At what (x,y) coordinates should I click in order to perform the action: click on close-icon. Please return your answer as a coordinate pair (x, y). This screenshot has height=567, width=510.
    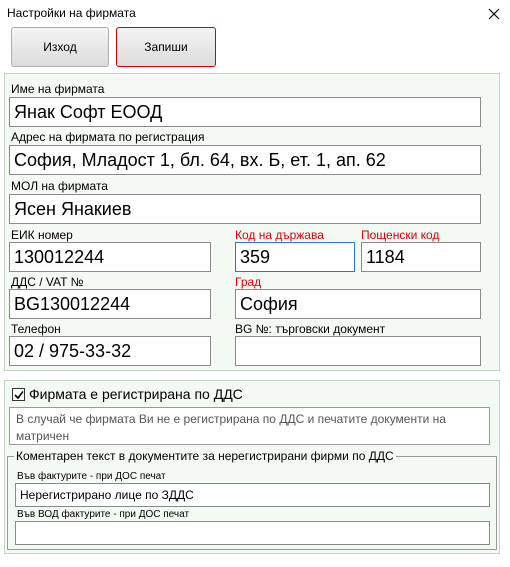
    Looking at the image, I should click on (494, 14).